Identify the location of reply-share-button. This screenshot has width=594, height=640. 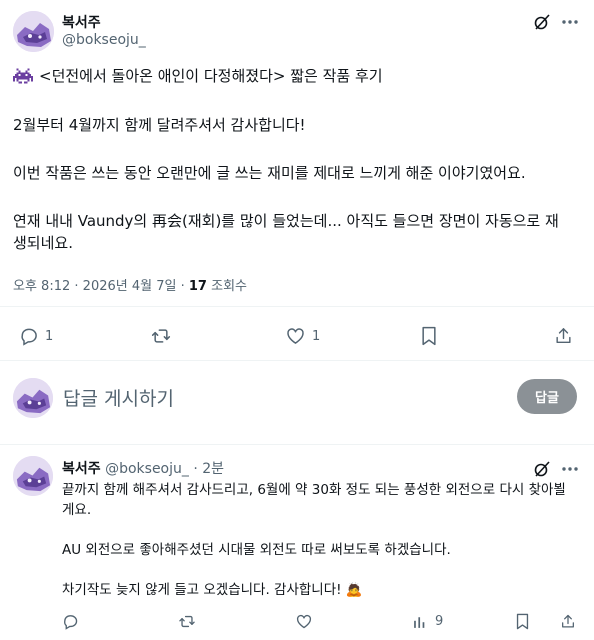
(568, 621).